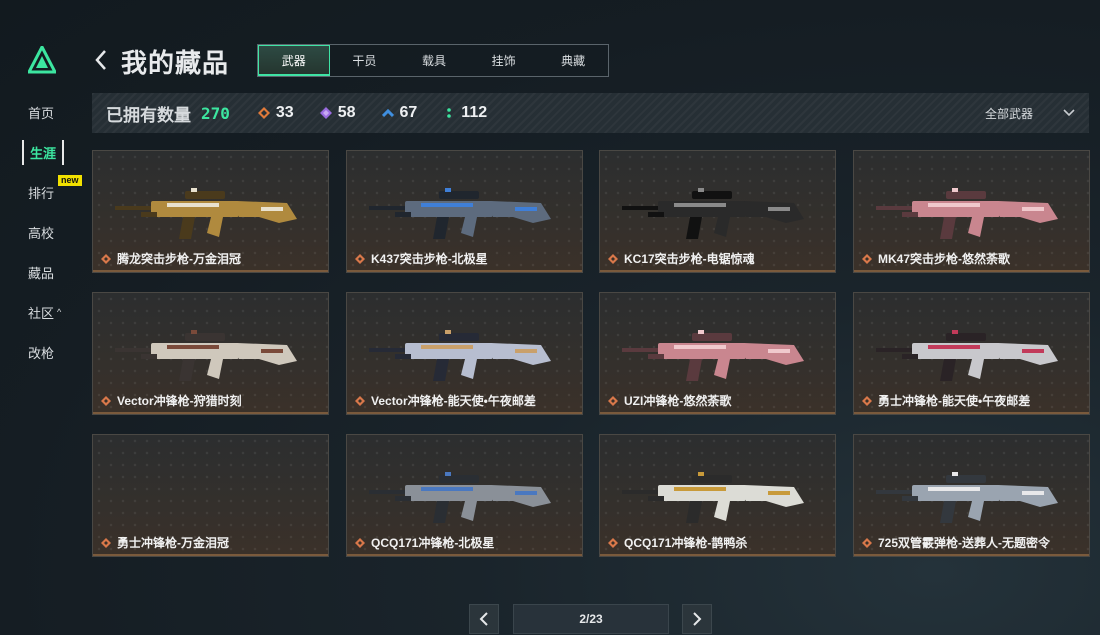 The image size is (1100, 635). I want to click on app-logo-icon, so click(42, 60).